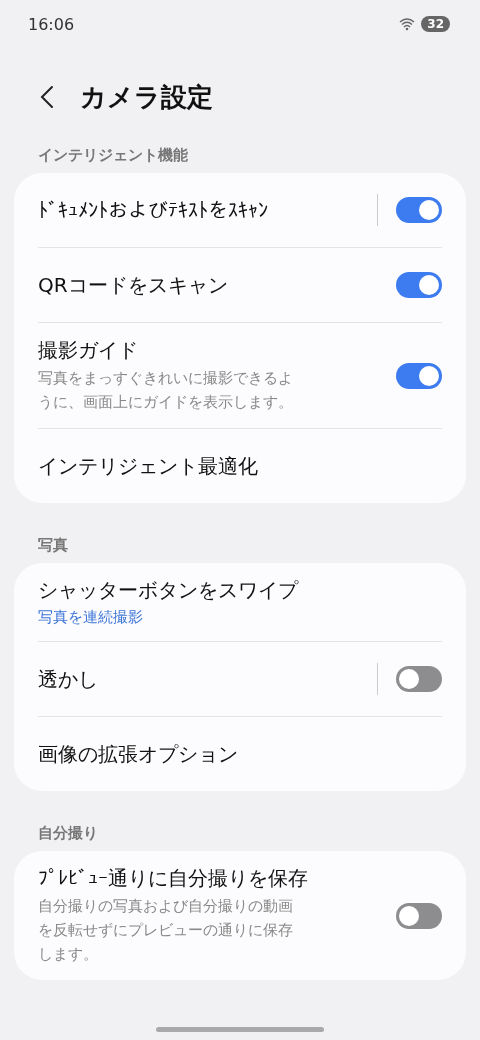 The width and height of the screenshot is (480, 1040). Describe the element at coordinates (240, 679) in the screenshot. I see `settings-row: 透かし` at that location.